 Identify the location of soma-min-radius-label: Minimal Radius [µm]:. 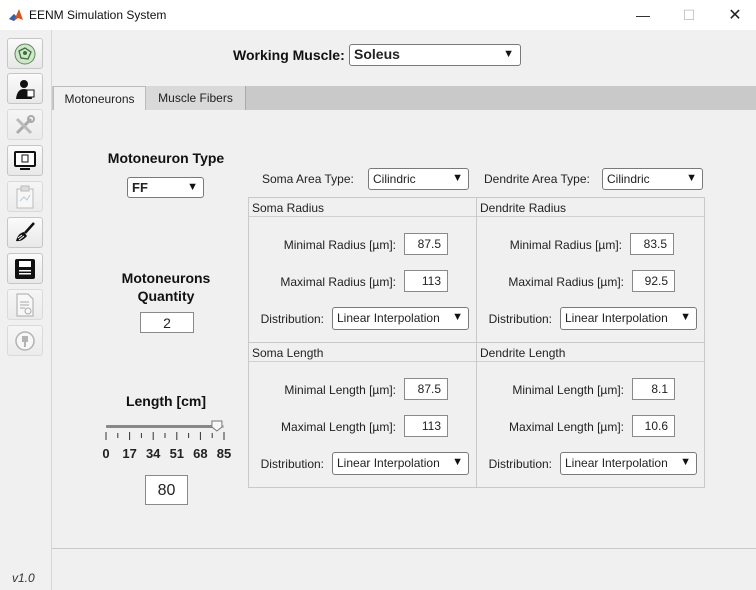
(339, 245).